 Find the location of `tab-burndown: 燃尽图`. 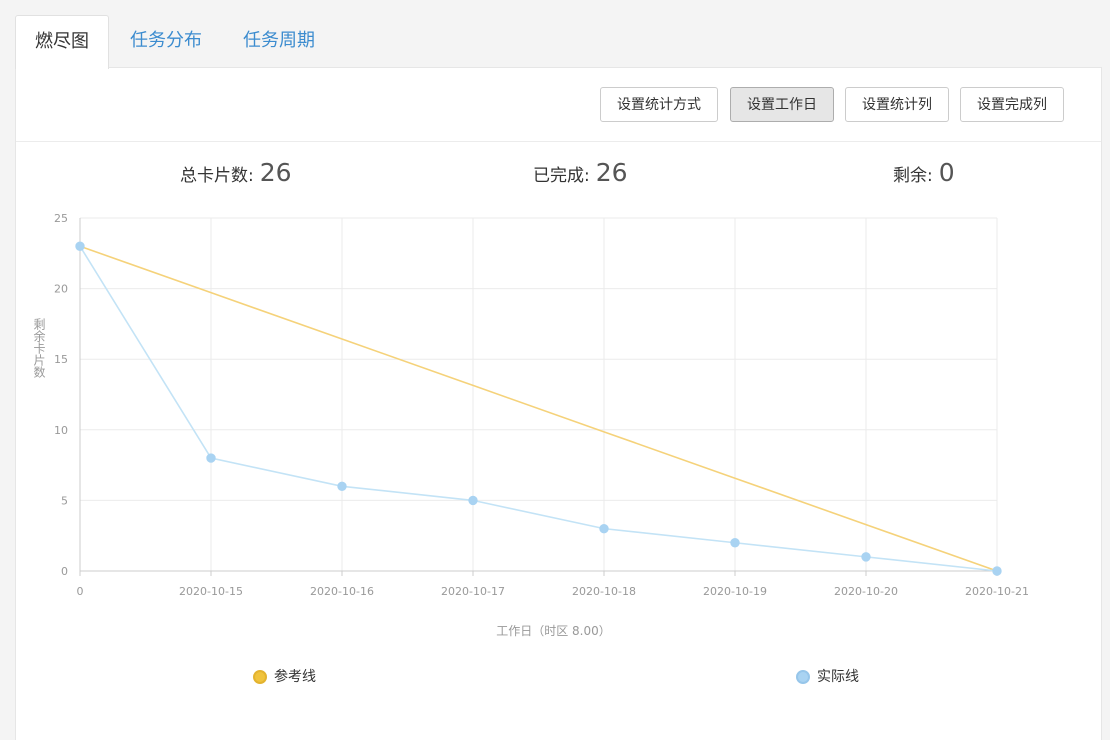

tab-burndown: 燃尽图 is located at coordinates (62, 42).